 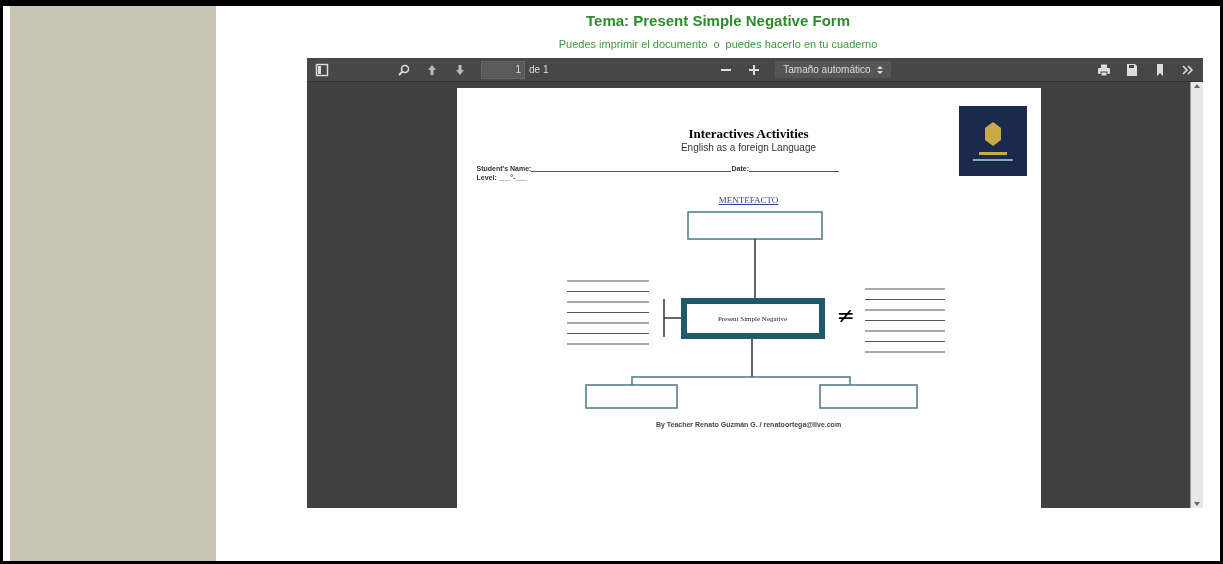 What do you see at coordinates (879, 69) in the screenshot?
I see `updown-caret-icon` at bounding box center [879, 69].